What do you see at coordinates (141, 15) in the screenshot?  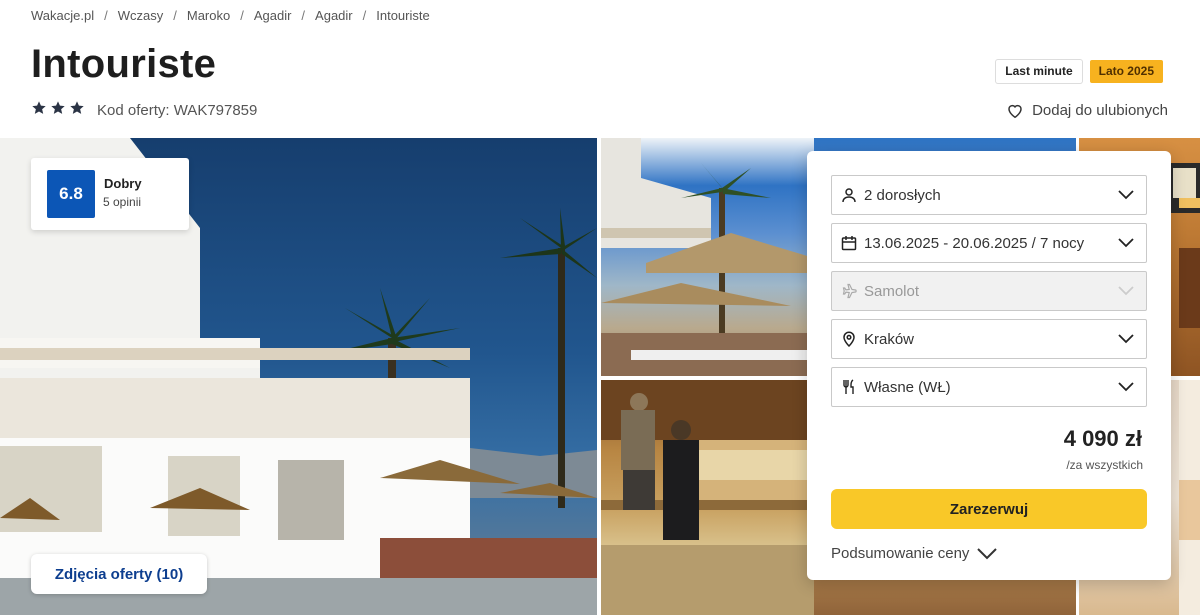 I see `breadcrumb-item: Wczasy` at bounding box center [141, 15].